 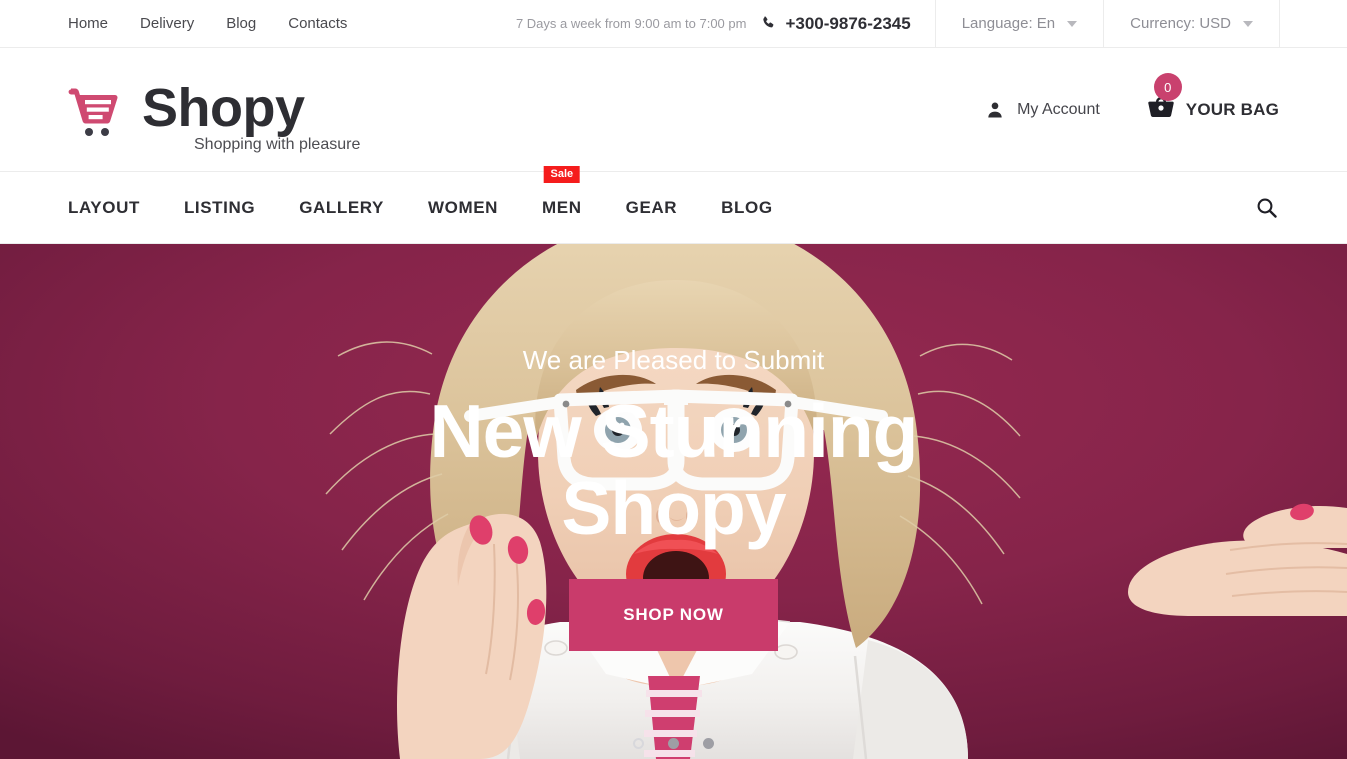 I want to click on shopping-cart-logo-icon, so click(x=93, y=112).